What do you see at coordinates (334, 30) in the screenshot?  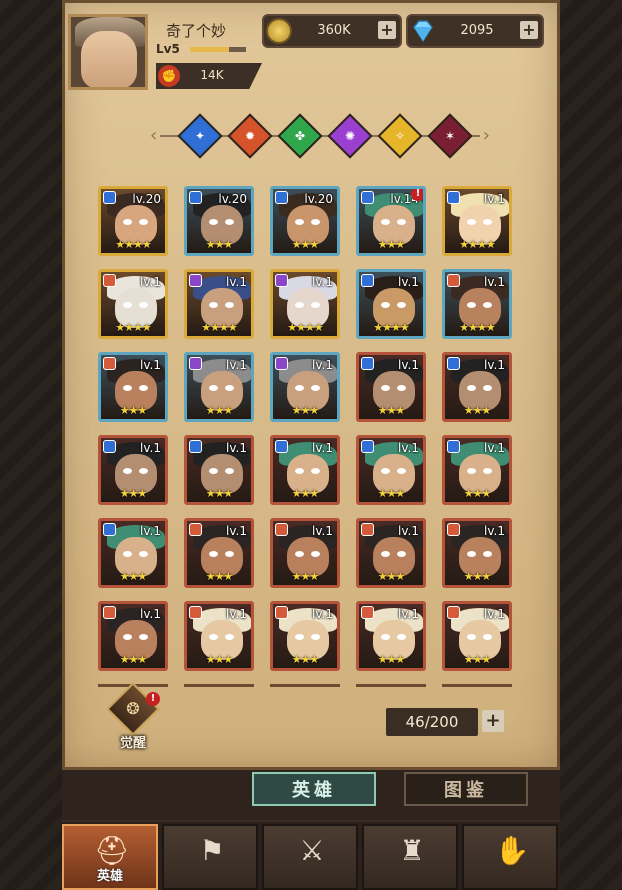 I see `gold-value: 360K` at bounding box center [334, 30].